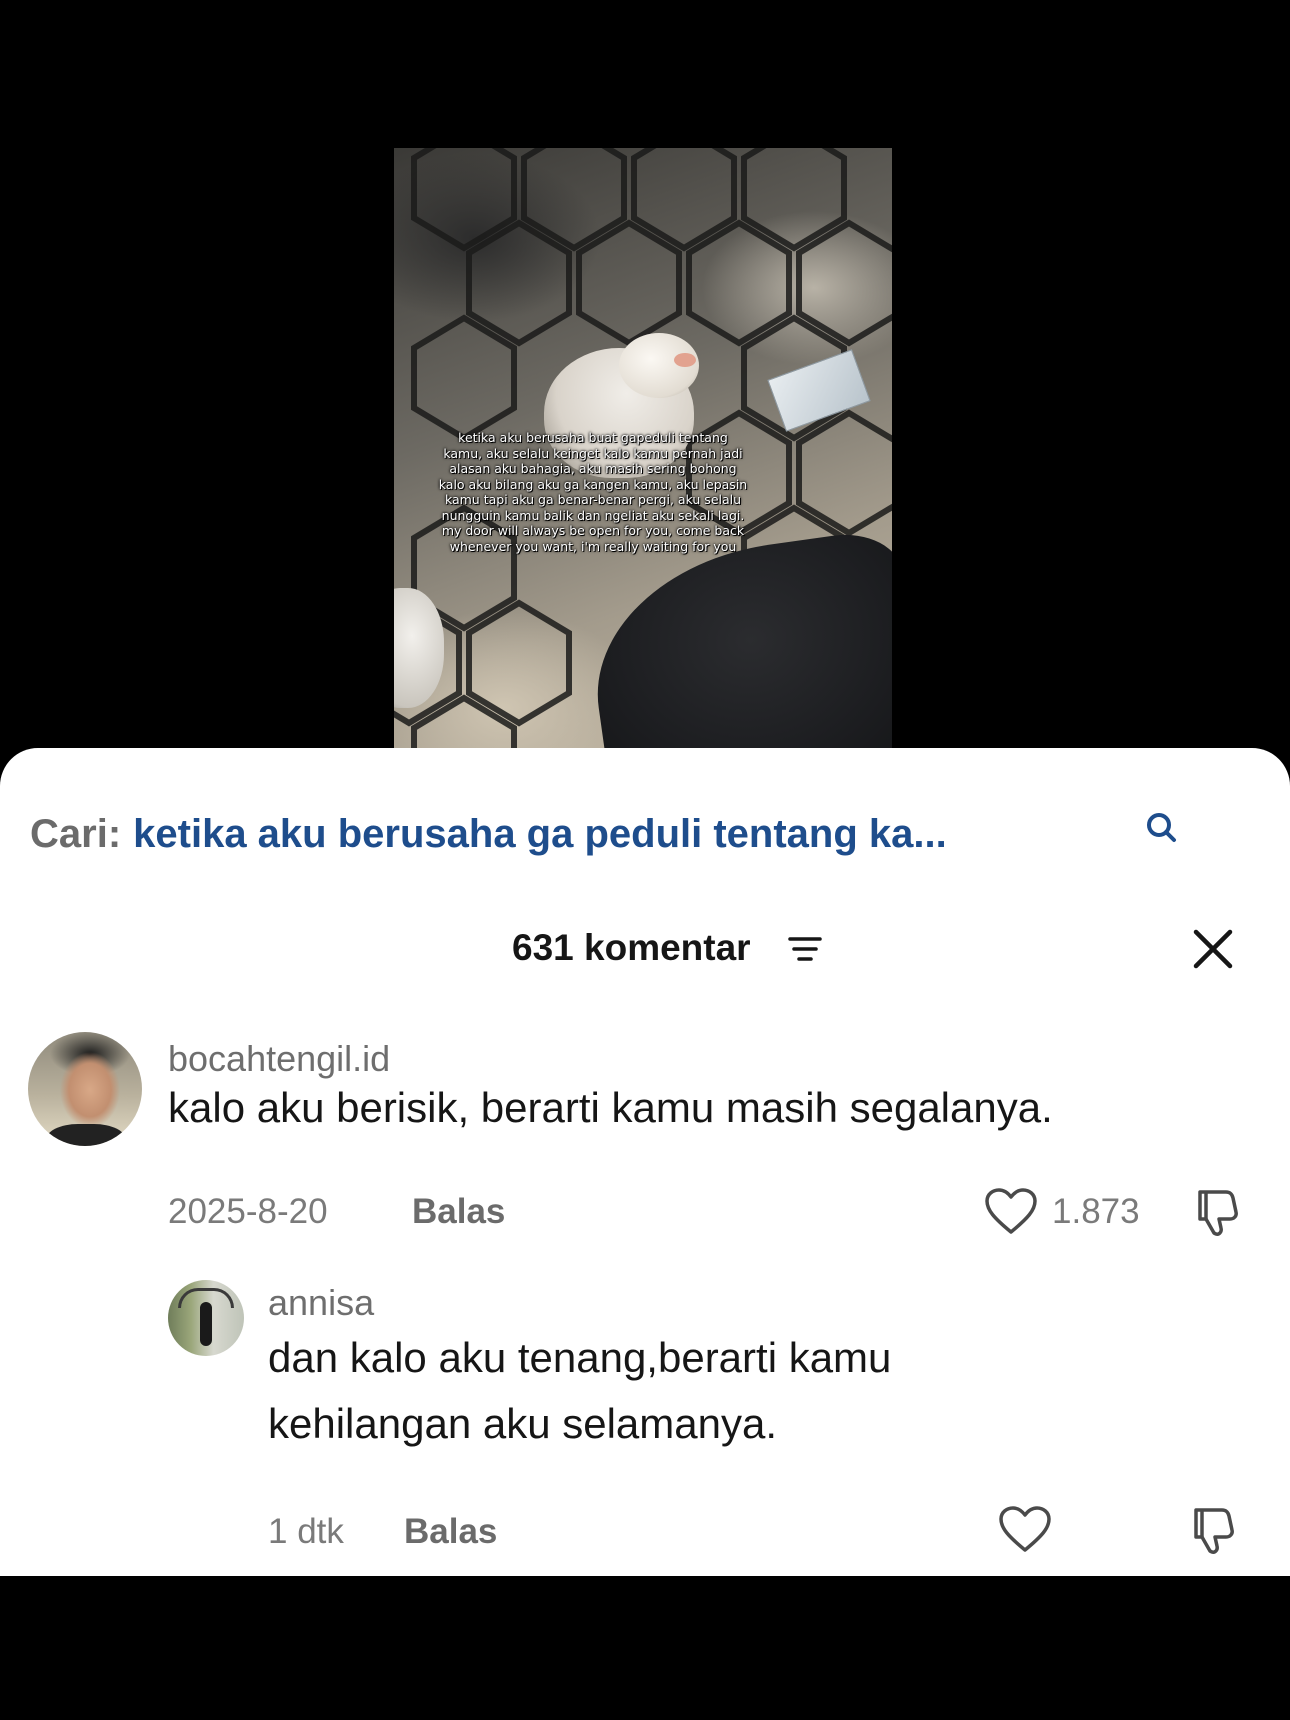 The image size is (1290, 1720). I want to click on reply-username: annisa, so click(321, 1303).